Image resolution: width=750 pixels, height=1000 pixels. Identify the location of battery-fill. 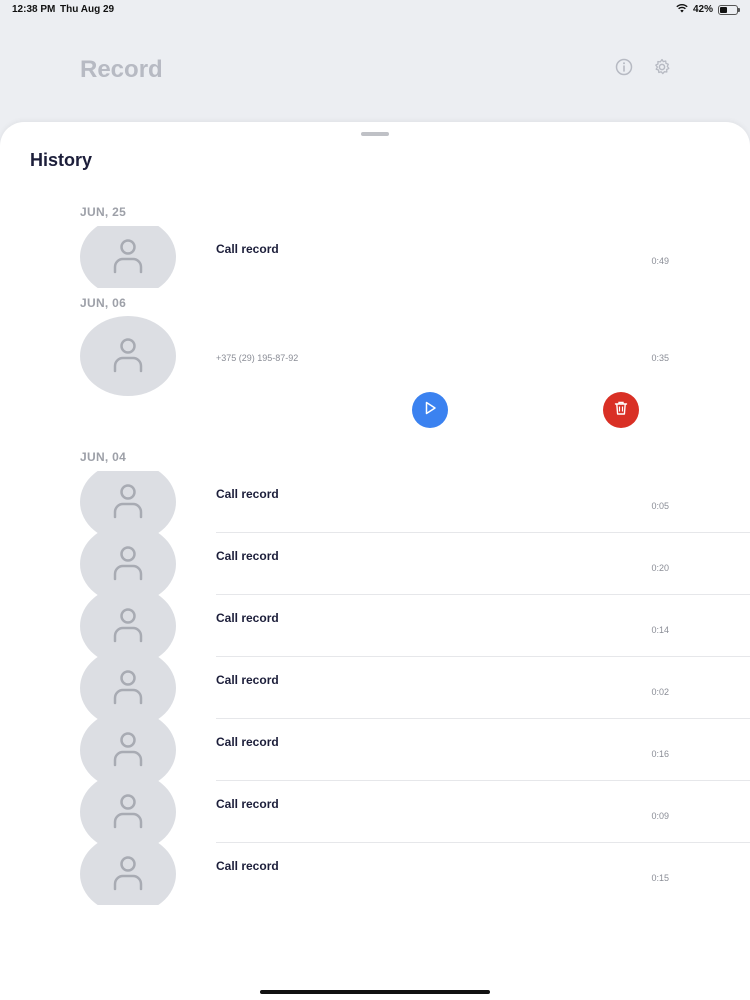
(723, 9).